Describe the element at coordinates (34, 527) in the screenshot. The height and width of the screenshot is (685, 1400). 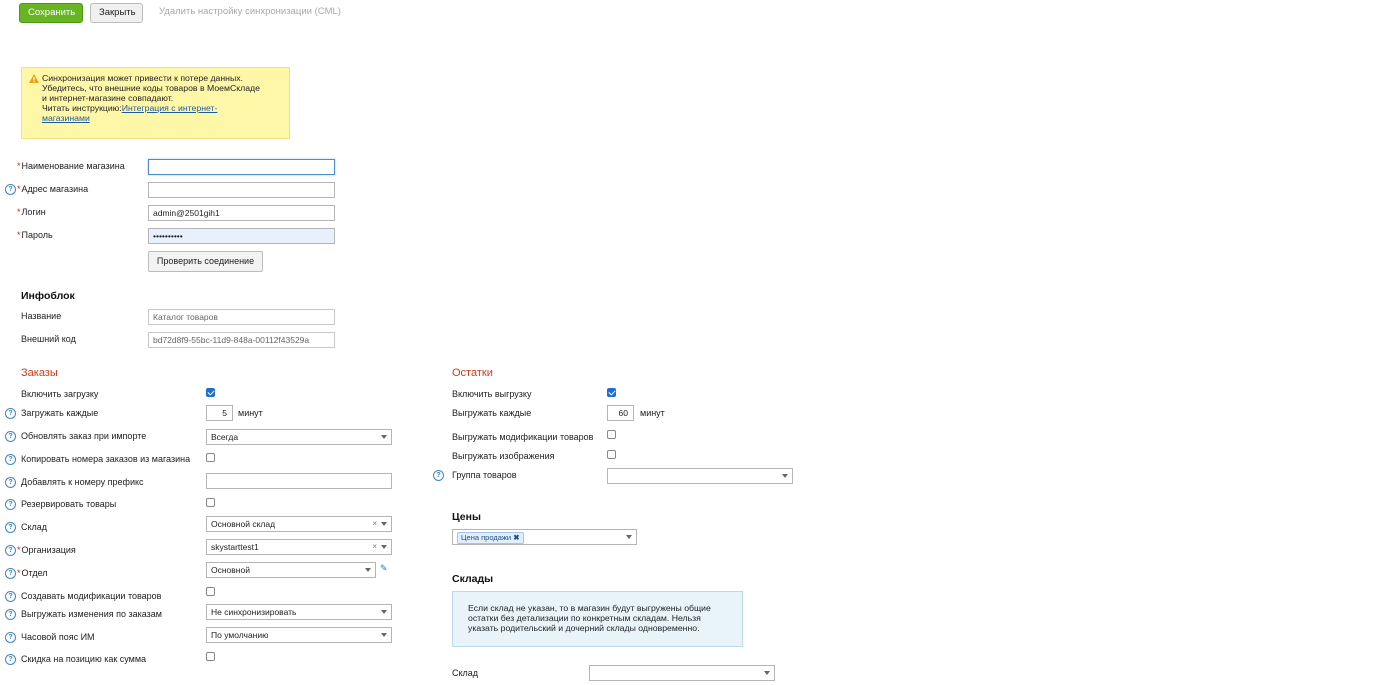
I see `orders-warehouse-label: Склад` at that location.